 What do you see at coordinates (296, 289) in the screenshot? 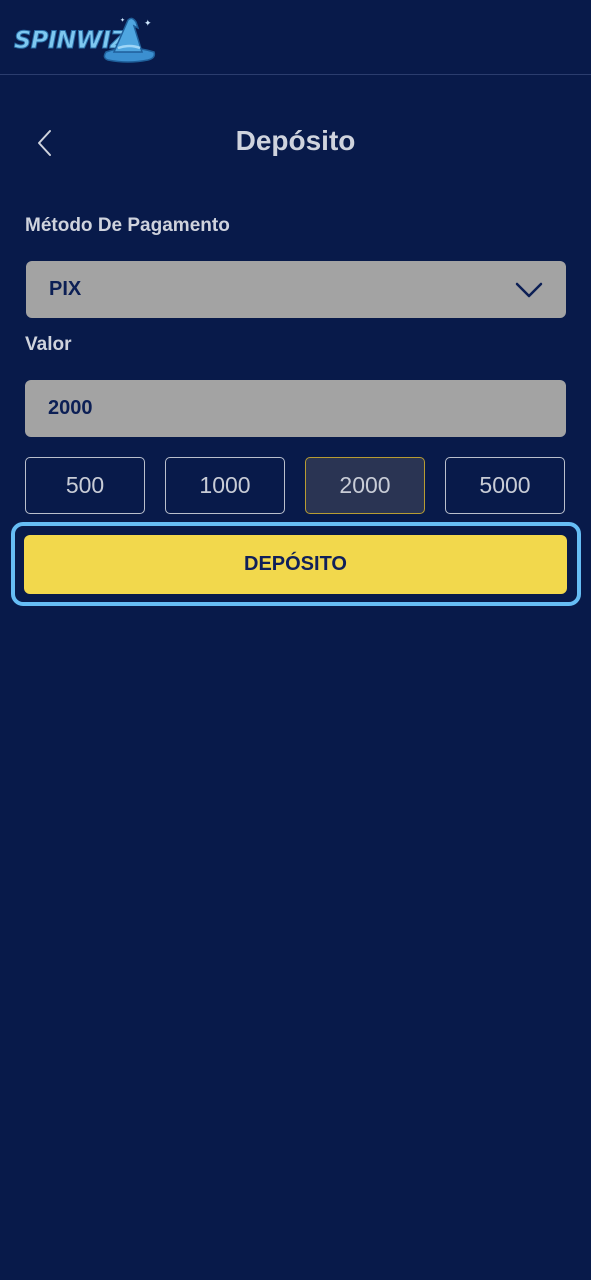
I see `payment-method-select: PIX` at bounding box center [296, 289].